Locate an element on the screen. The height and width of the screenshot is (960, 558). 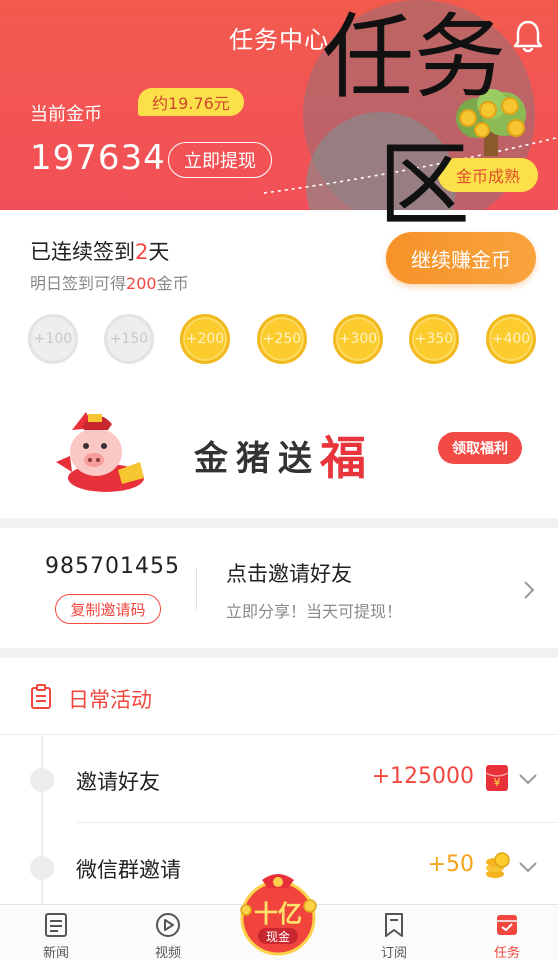
streak-days: 2 is located at coordinates (142, 252).